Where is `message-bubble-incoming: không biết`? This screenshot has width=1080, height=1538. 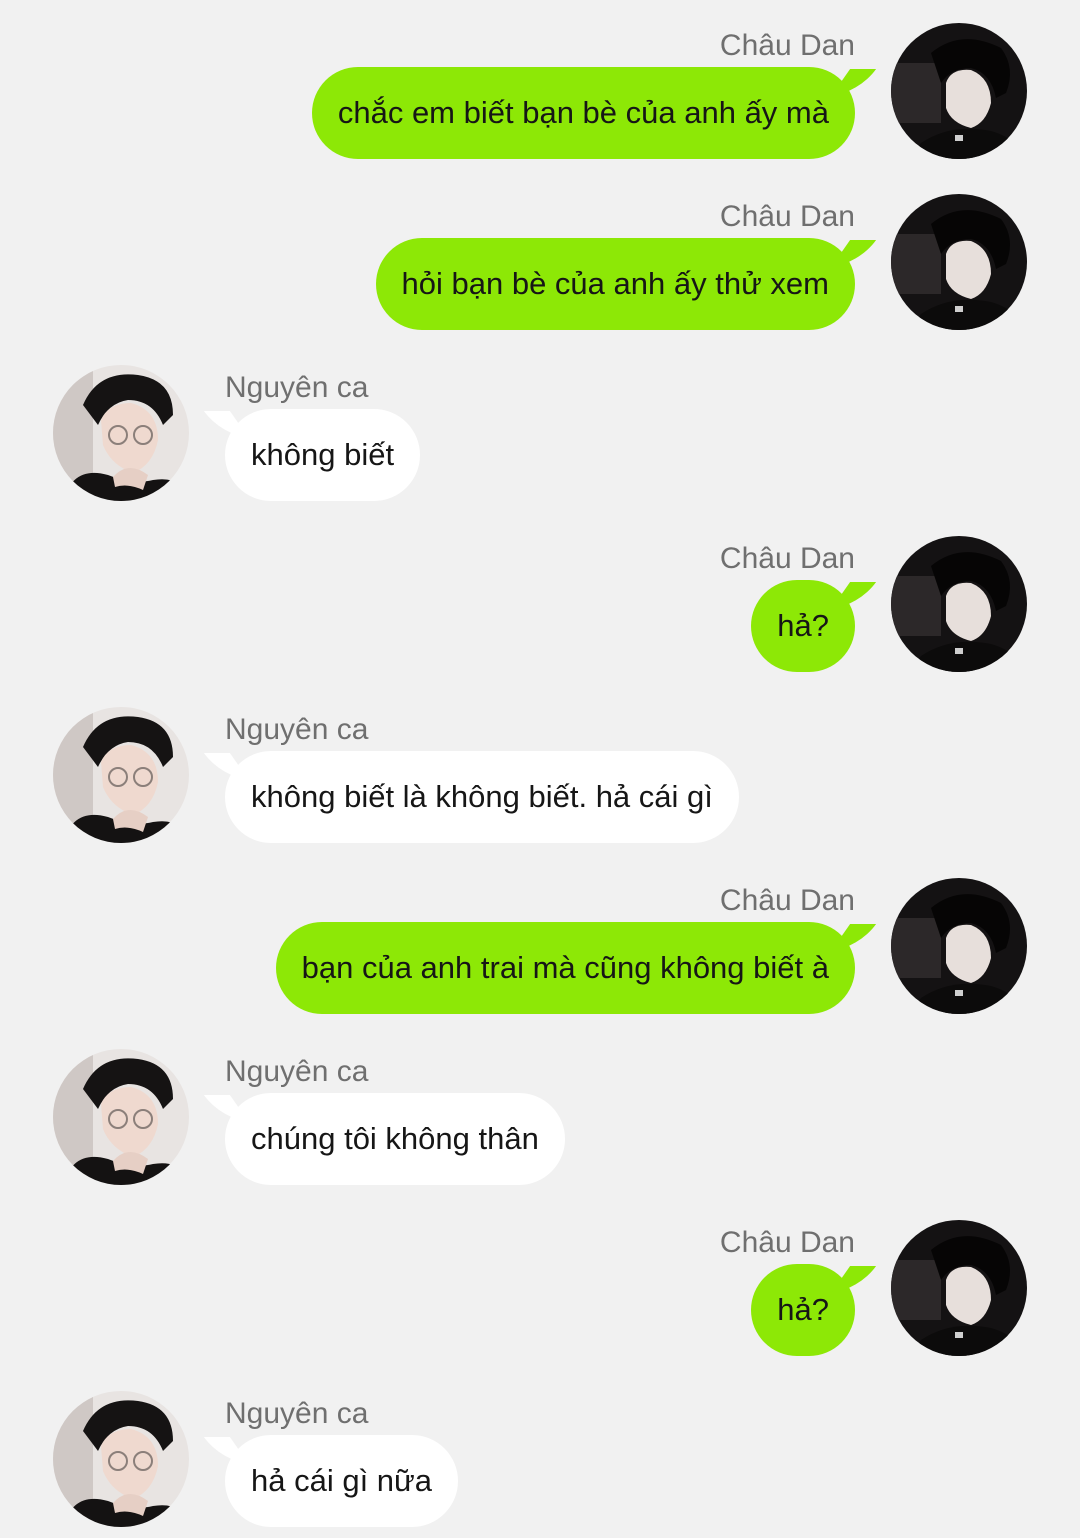
message-bubble-incoming: không biết is located at coordinates (323, 455).